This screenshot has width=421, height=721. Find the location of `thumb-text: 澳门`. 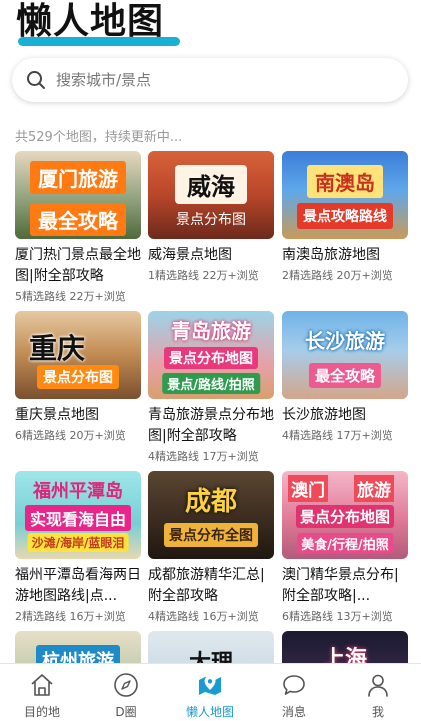

thumb-text: 澳门 is located at coordinates (308, 488).